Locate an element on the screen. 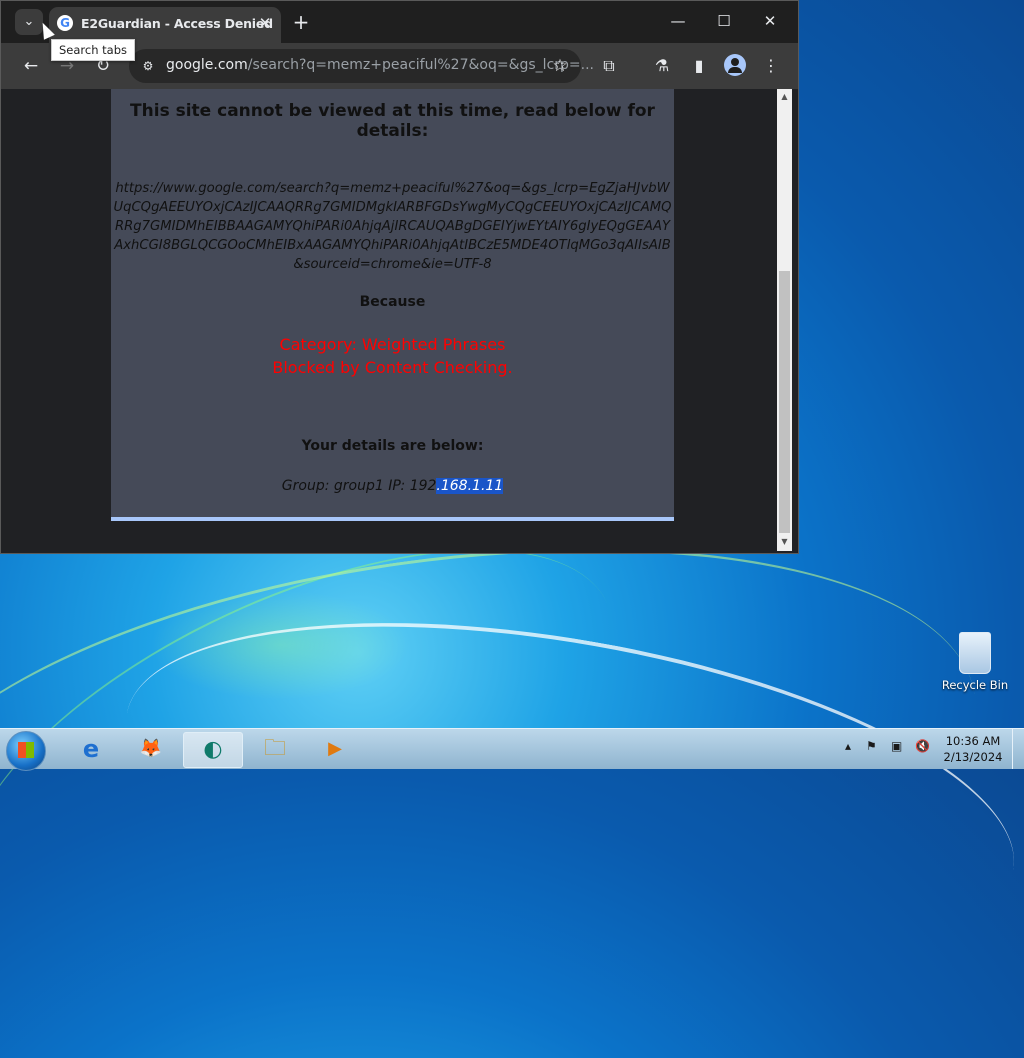 The width and height of the screenshot is (1024, 1058). maximize-button: ☐ is located at coordinates (724, 21).